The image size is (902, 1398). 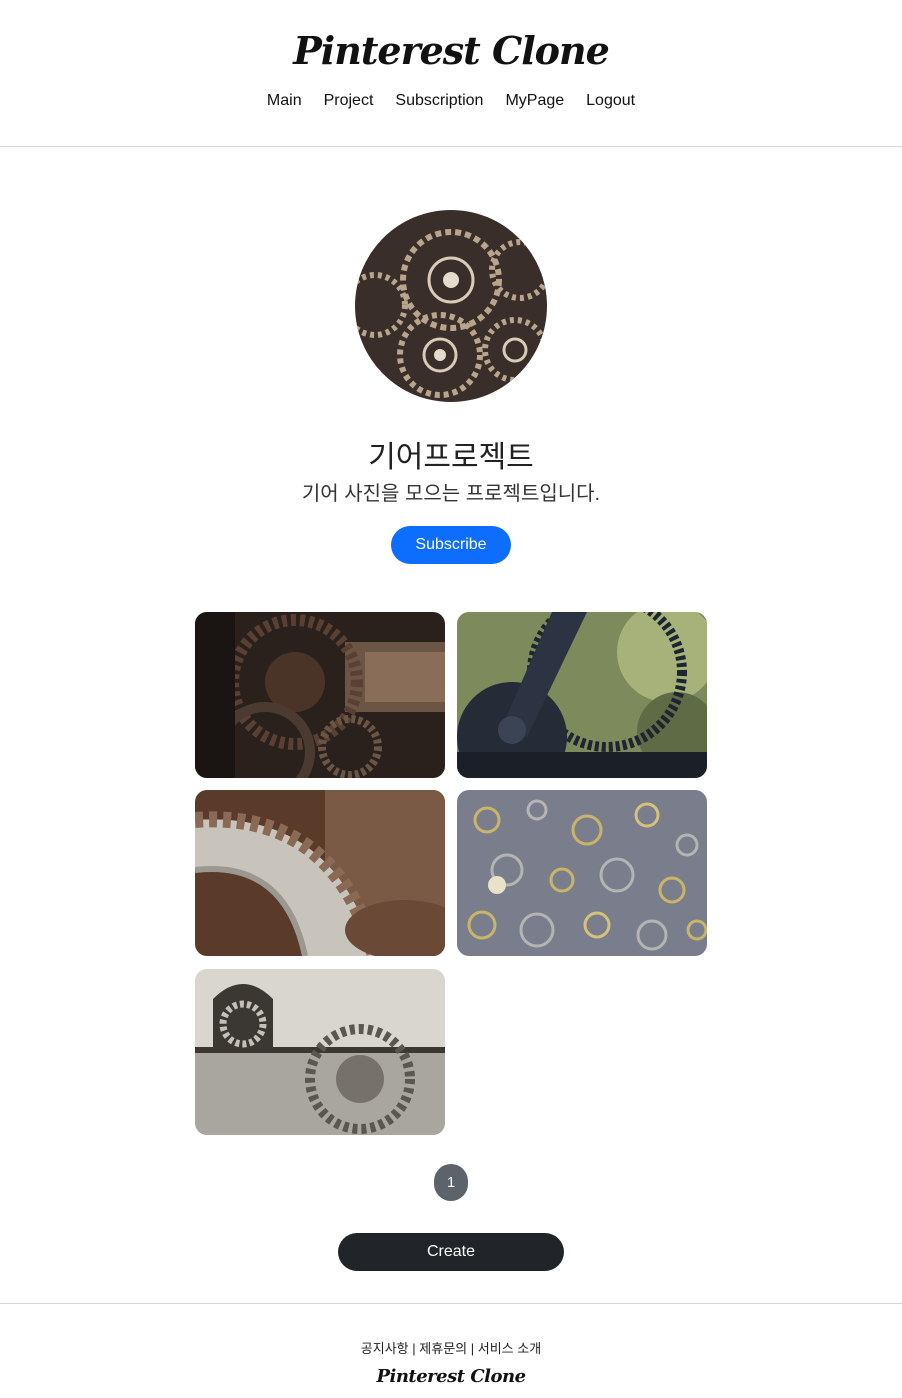 What do you see at coordinates (451, 457) in the screenshot?
I see `project-title: 기어프로젝트` at bounding box center [451, 457].